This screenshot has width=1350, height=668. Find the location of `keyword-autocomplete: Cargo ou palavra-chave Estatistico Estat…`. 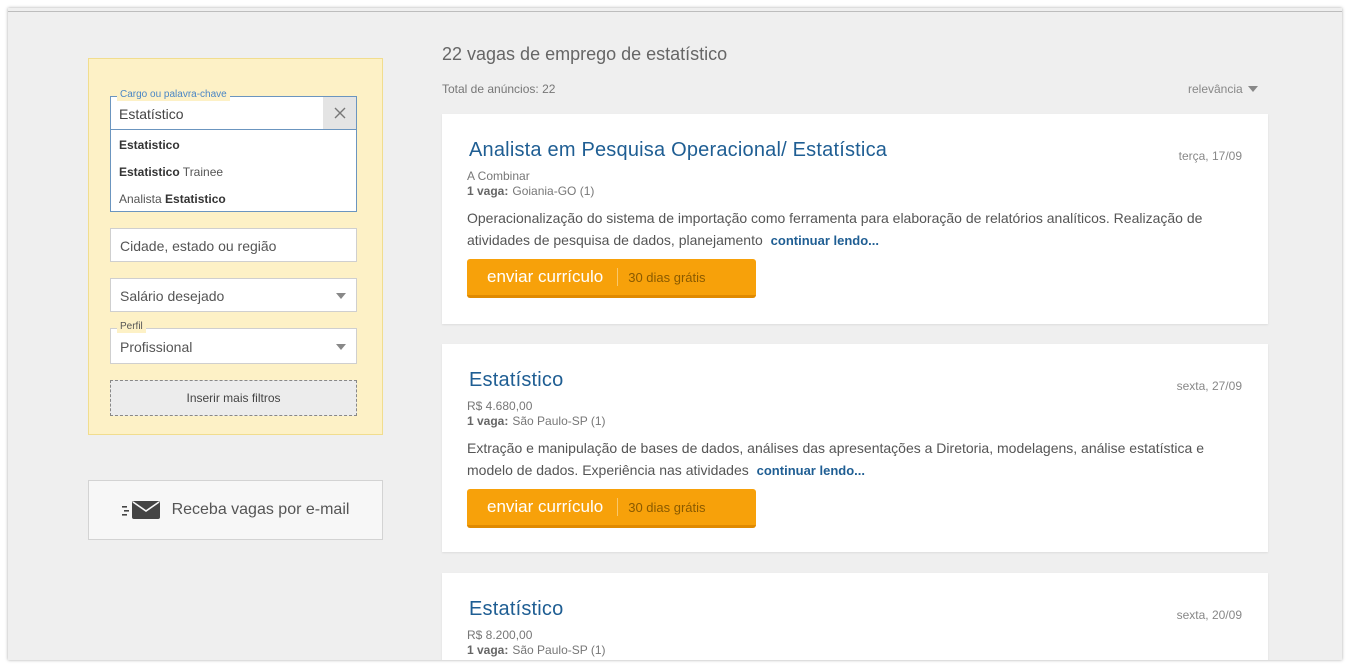

keyword-autocomplete: Cargo ou palavra-chave Estatistico Estat… is located at coordinates (233, 150).